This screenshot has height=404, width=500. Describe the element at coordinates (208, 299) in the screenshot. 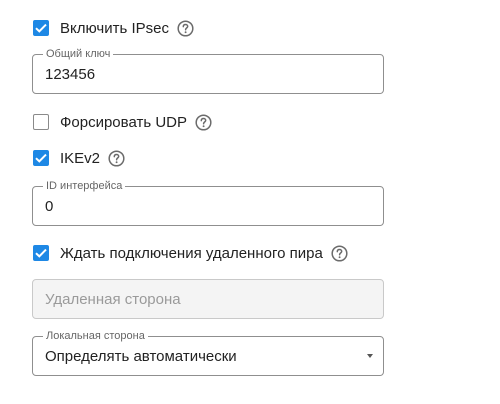

I see `remote-side-field: Удаленная сторона` at that location.